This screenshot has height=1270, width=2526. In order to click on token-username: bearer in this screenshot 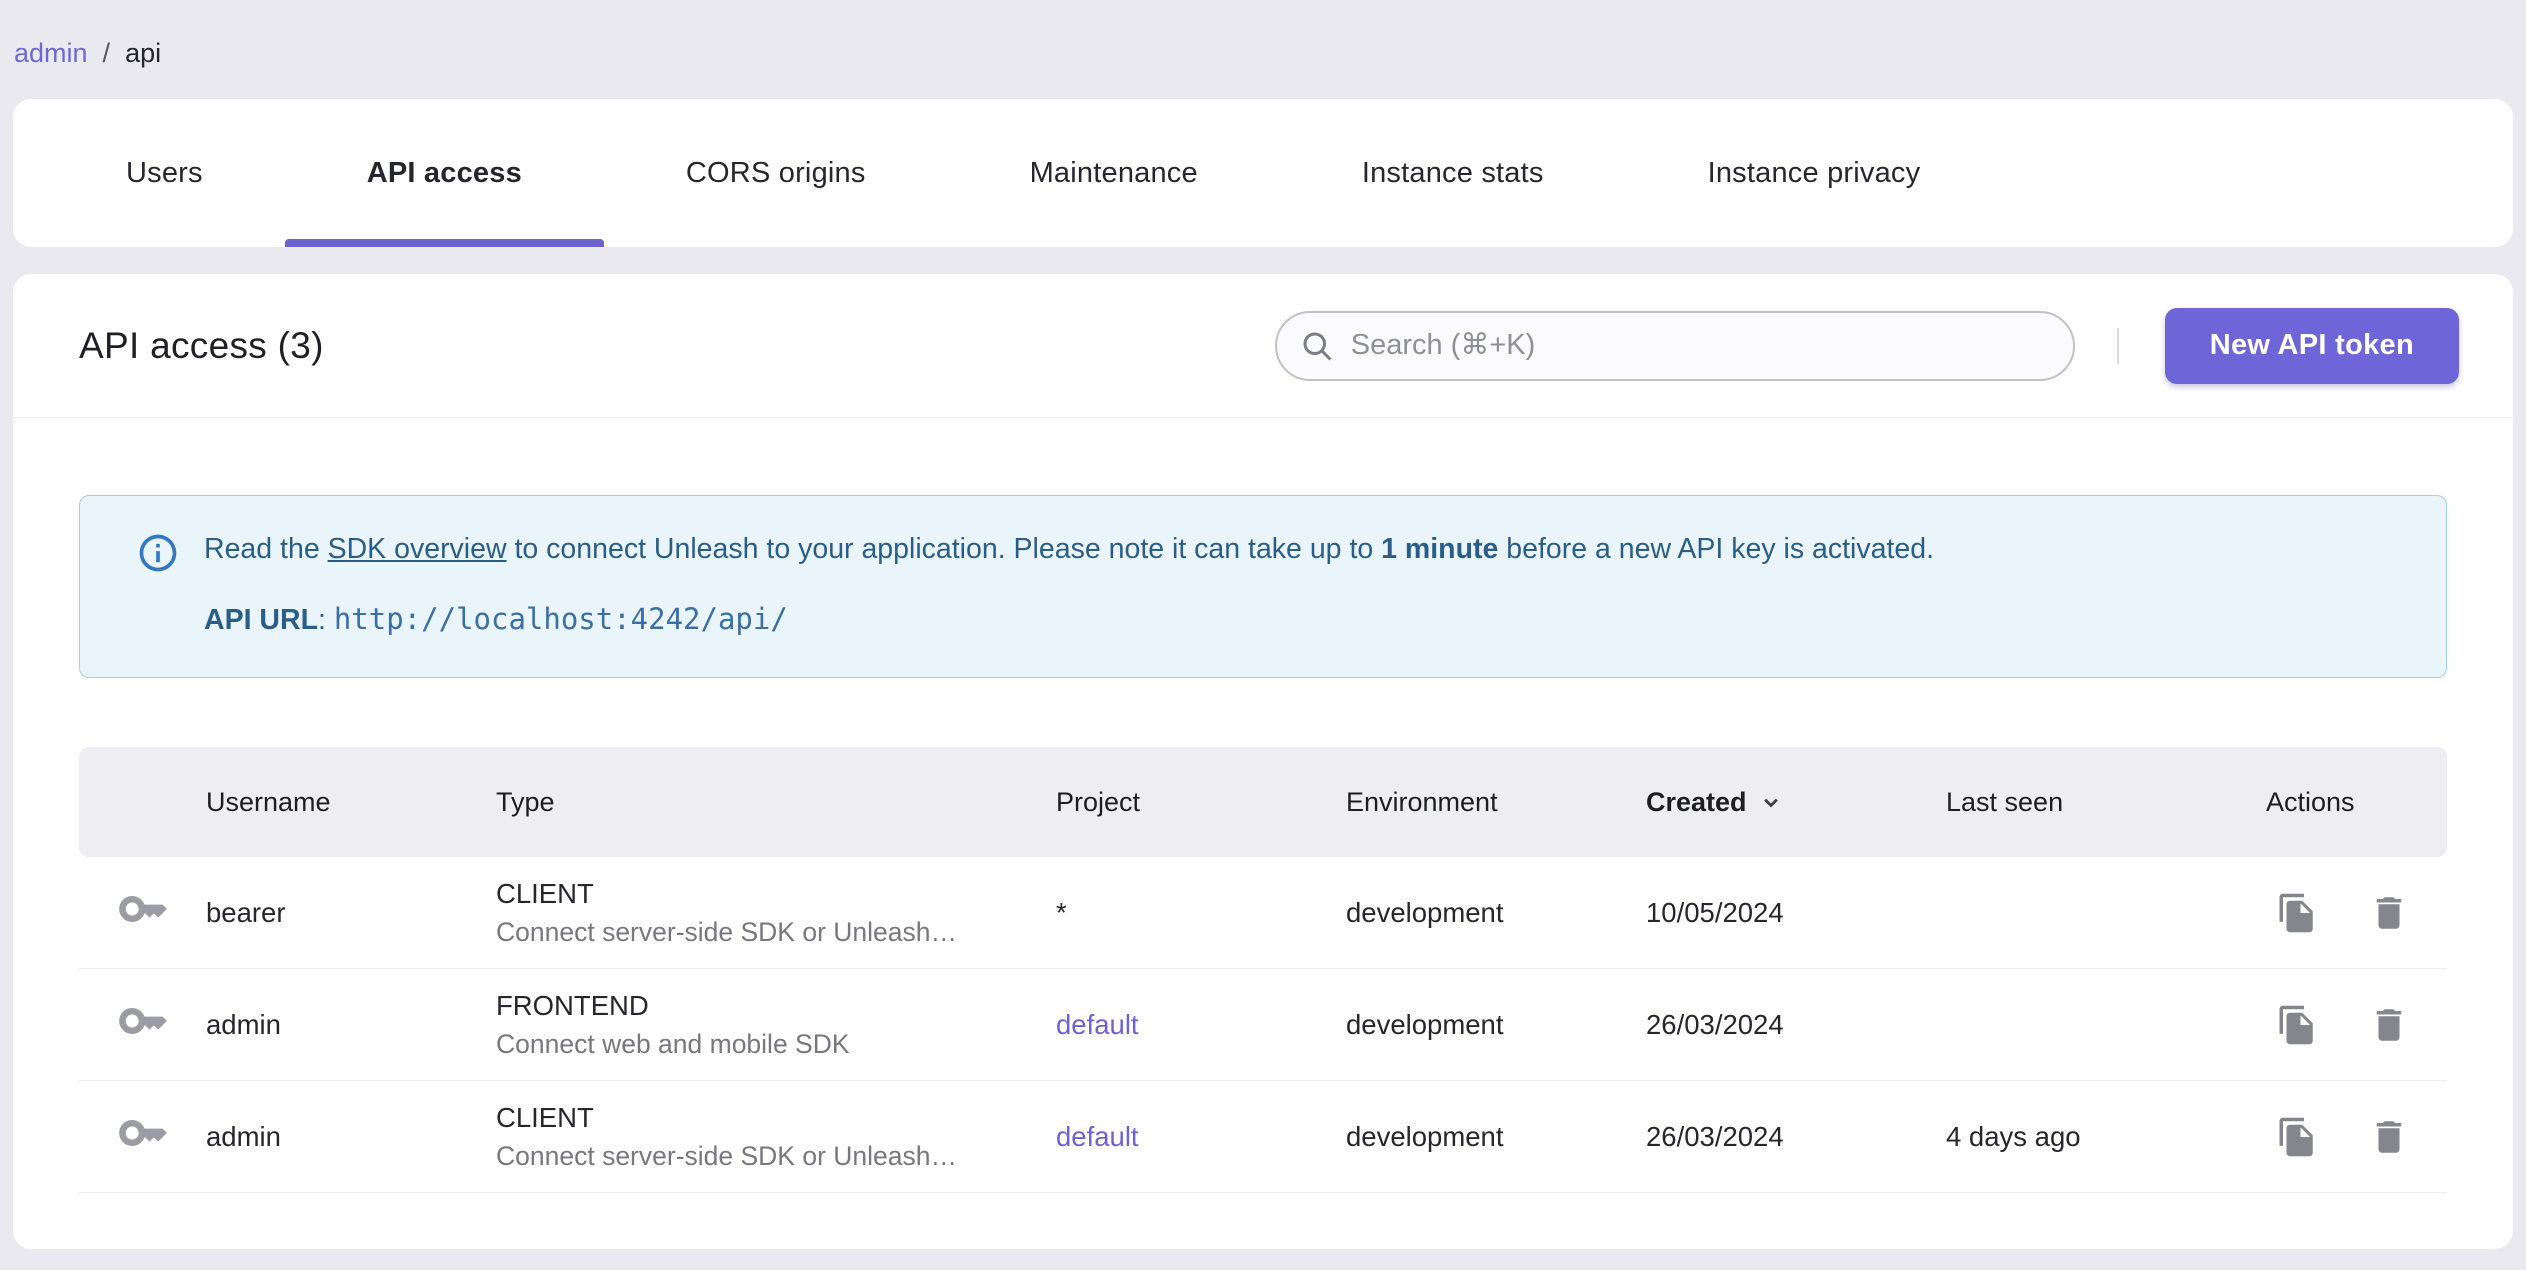, I will do `click(246, 912)`.